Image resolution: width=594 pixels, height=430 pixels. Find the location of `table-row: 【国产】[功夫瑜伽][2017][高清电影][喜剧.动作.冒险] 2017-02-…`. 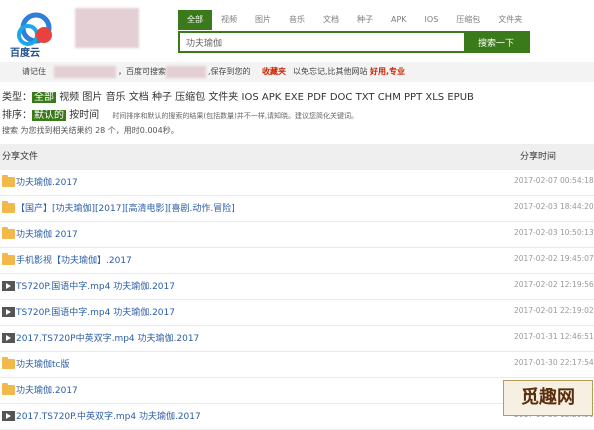

table-row: 【国产】[功夫瑜伽][2017][高清电影][喜剧.动作.冒险] 2017-02-… is located at coordinates (297, 209).